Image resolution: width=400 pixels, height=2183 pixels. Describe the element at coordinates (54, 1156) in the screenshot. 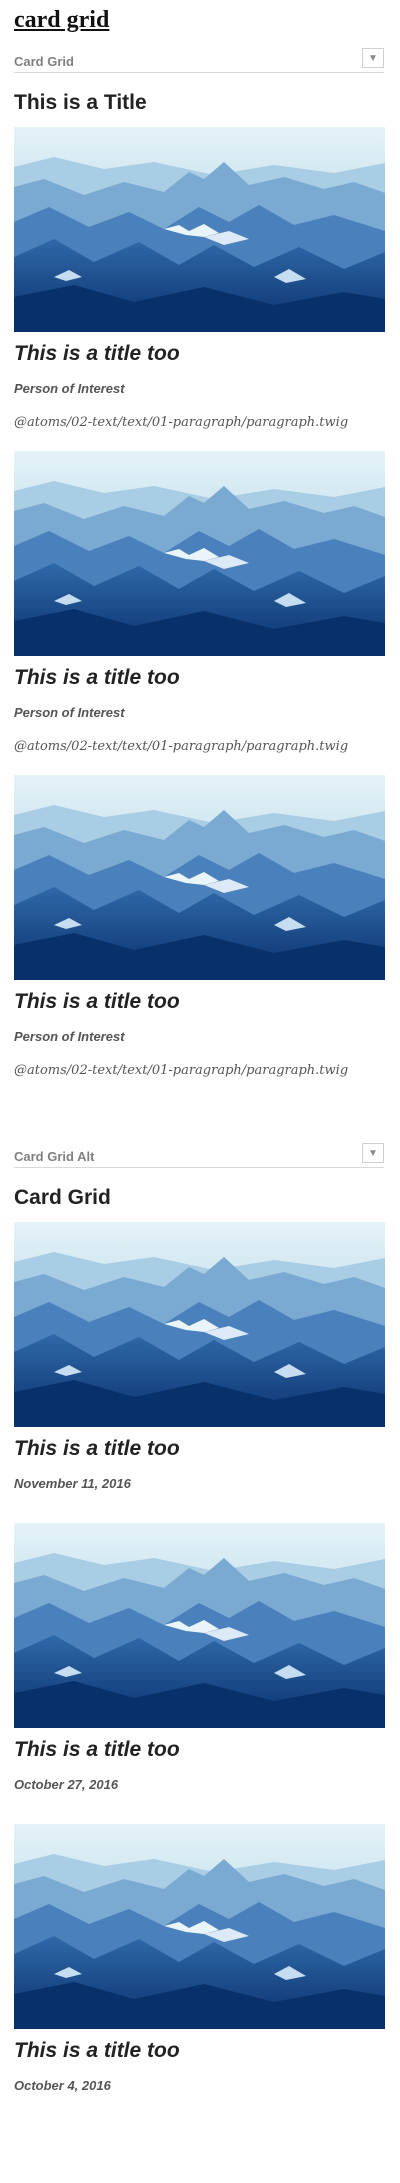

I see `section-label: Card Grid Alt` at that location.